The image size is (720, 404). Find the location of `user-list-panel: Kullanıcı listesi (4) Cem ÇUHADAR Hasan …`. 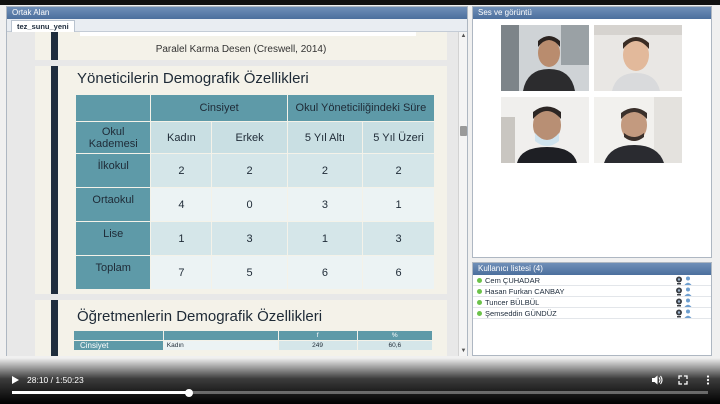

user-list-panel: Kullanıcı listesi (4) Cem ÇUHADAR Hasan … is located at coordinates (592, 309).